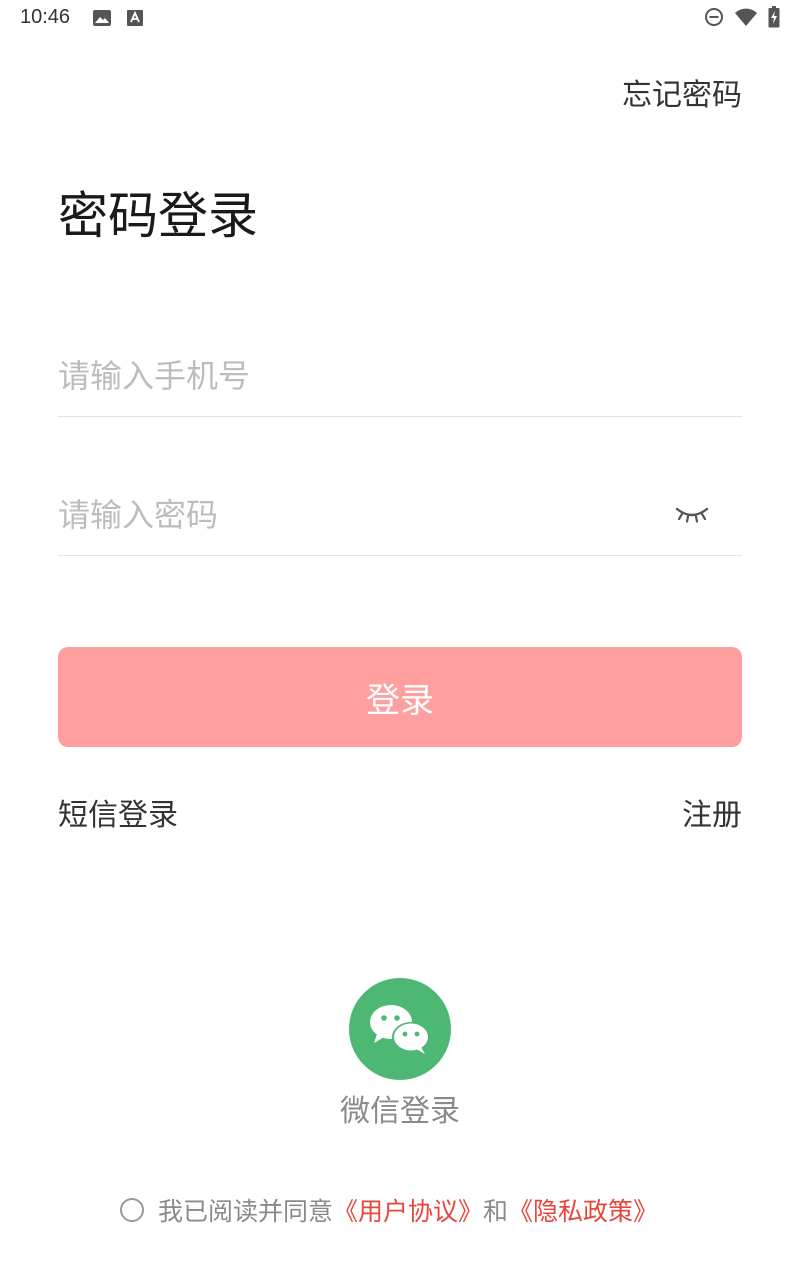 Image resolution: width=800 pixels, height=1280 pixels. Describe the element at coordinates (400, 18) in the screenshot. I see `status-bar: 10:46` at that location.